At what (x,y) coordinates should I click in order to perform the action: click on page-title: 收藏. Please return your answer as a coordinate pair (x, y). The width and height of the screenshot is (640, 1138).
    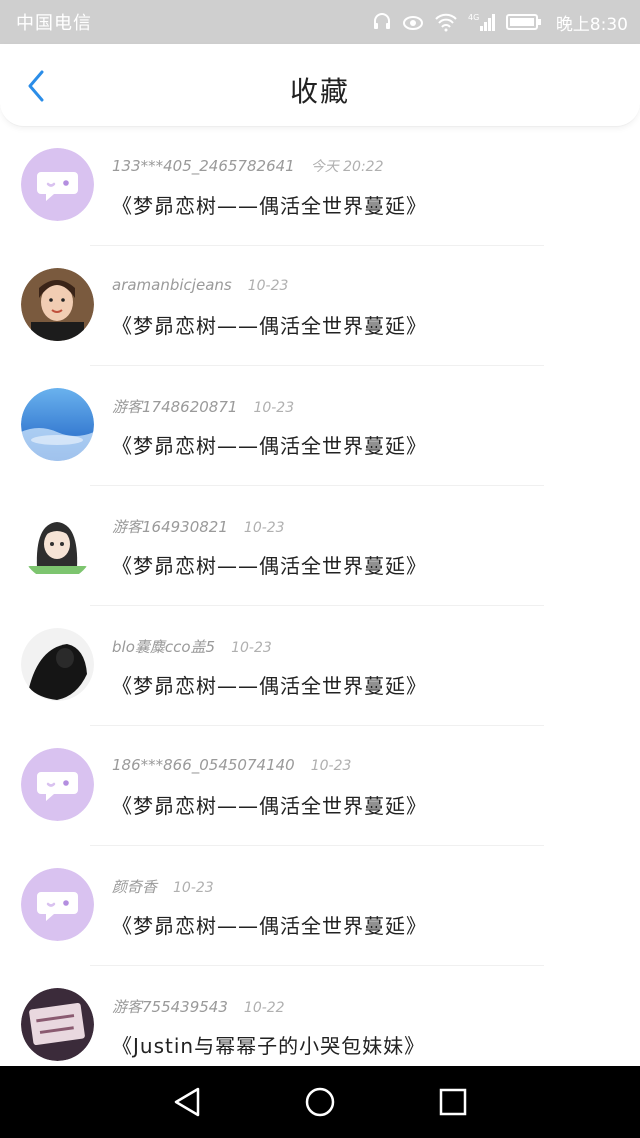
    Looking at the image, I should click on (319, 91).